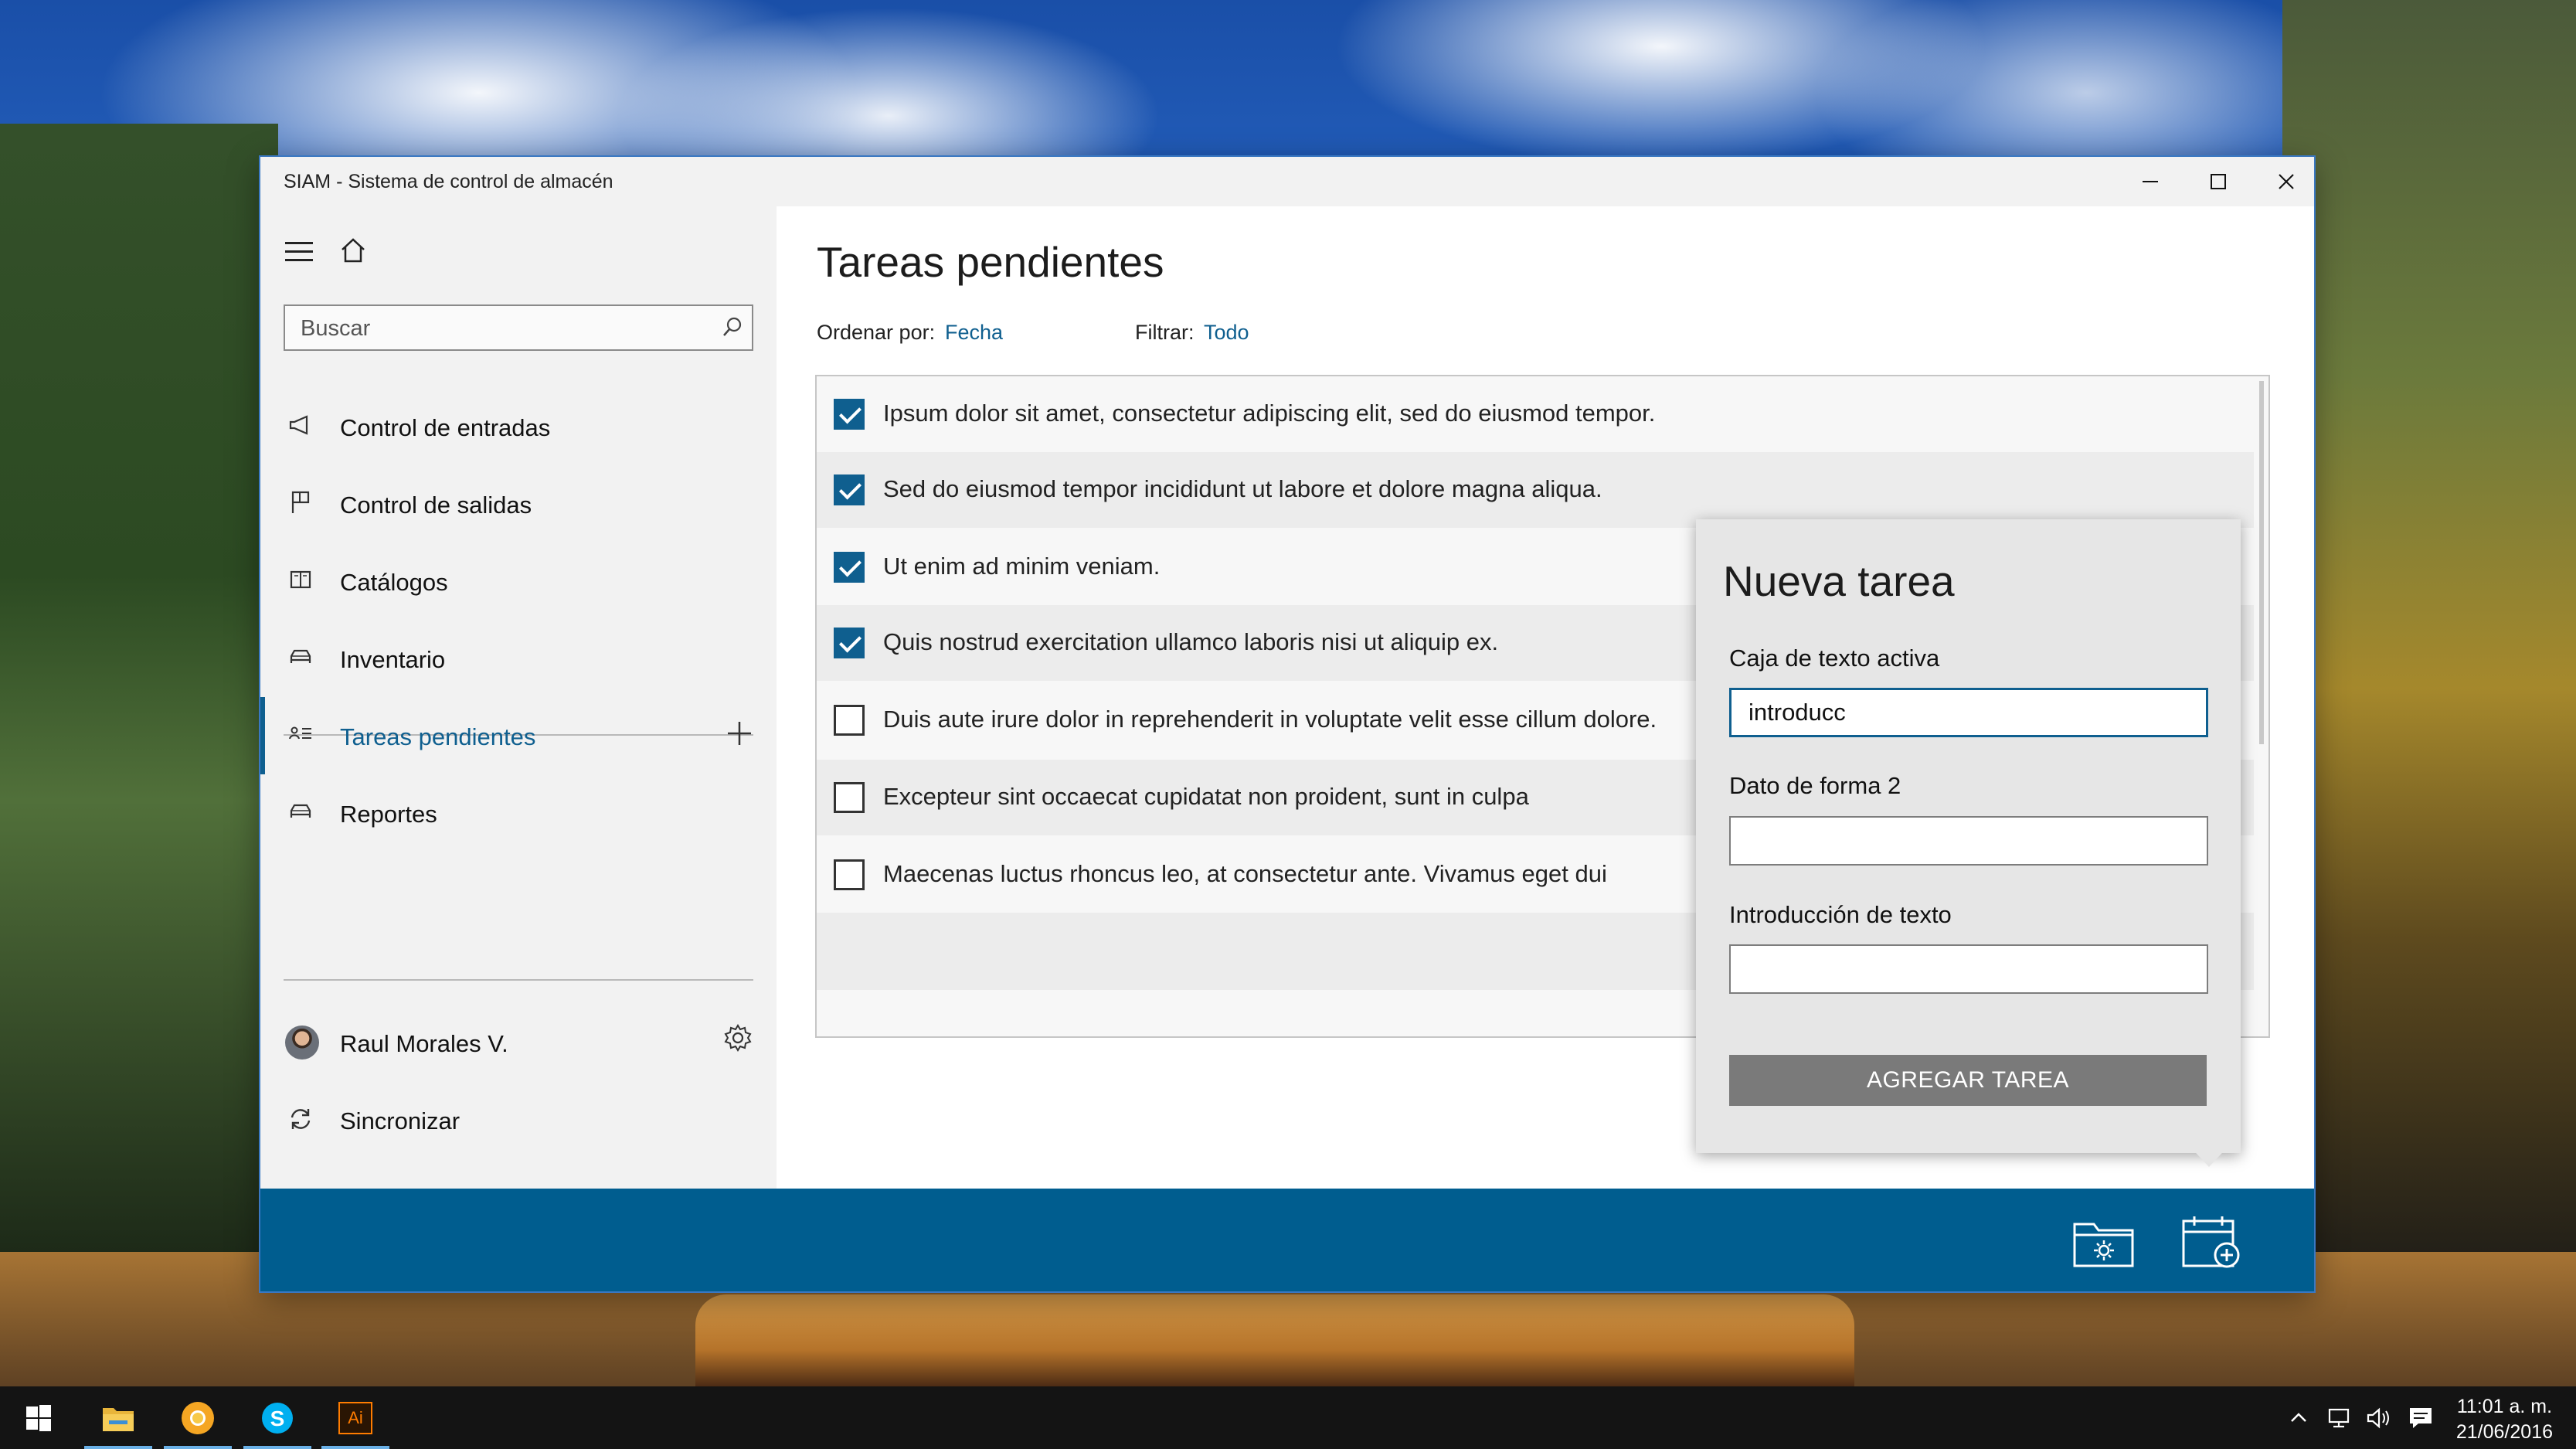  What do you see at coordinates (2429, 626) in the screenshot?
I see `wallpaper-right-hills` at bounding box center [2429, 626].